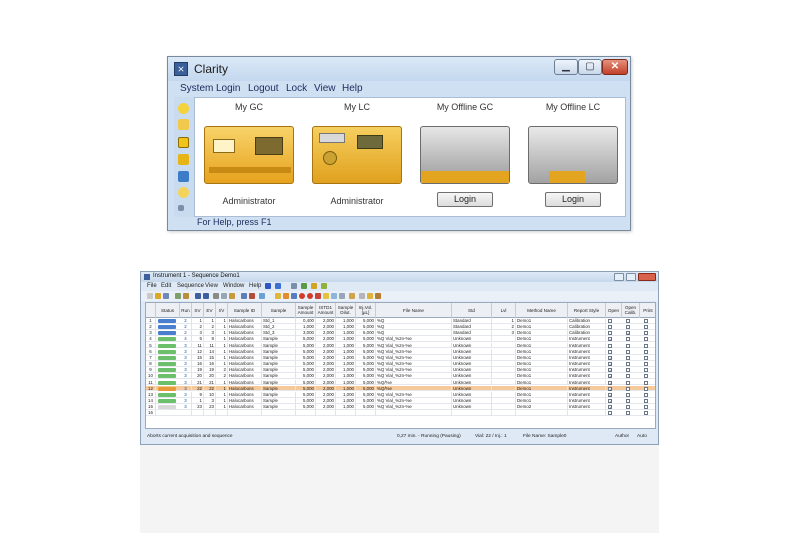 The width and height of the screenshot is (800, 533). Describe the element at coordinates (183, 192) in the screenshot. I see `help-icon` at that location.